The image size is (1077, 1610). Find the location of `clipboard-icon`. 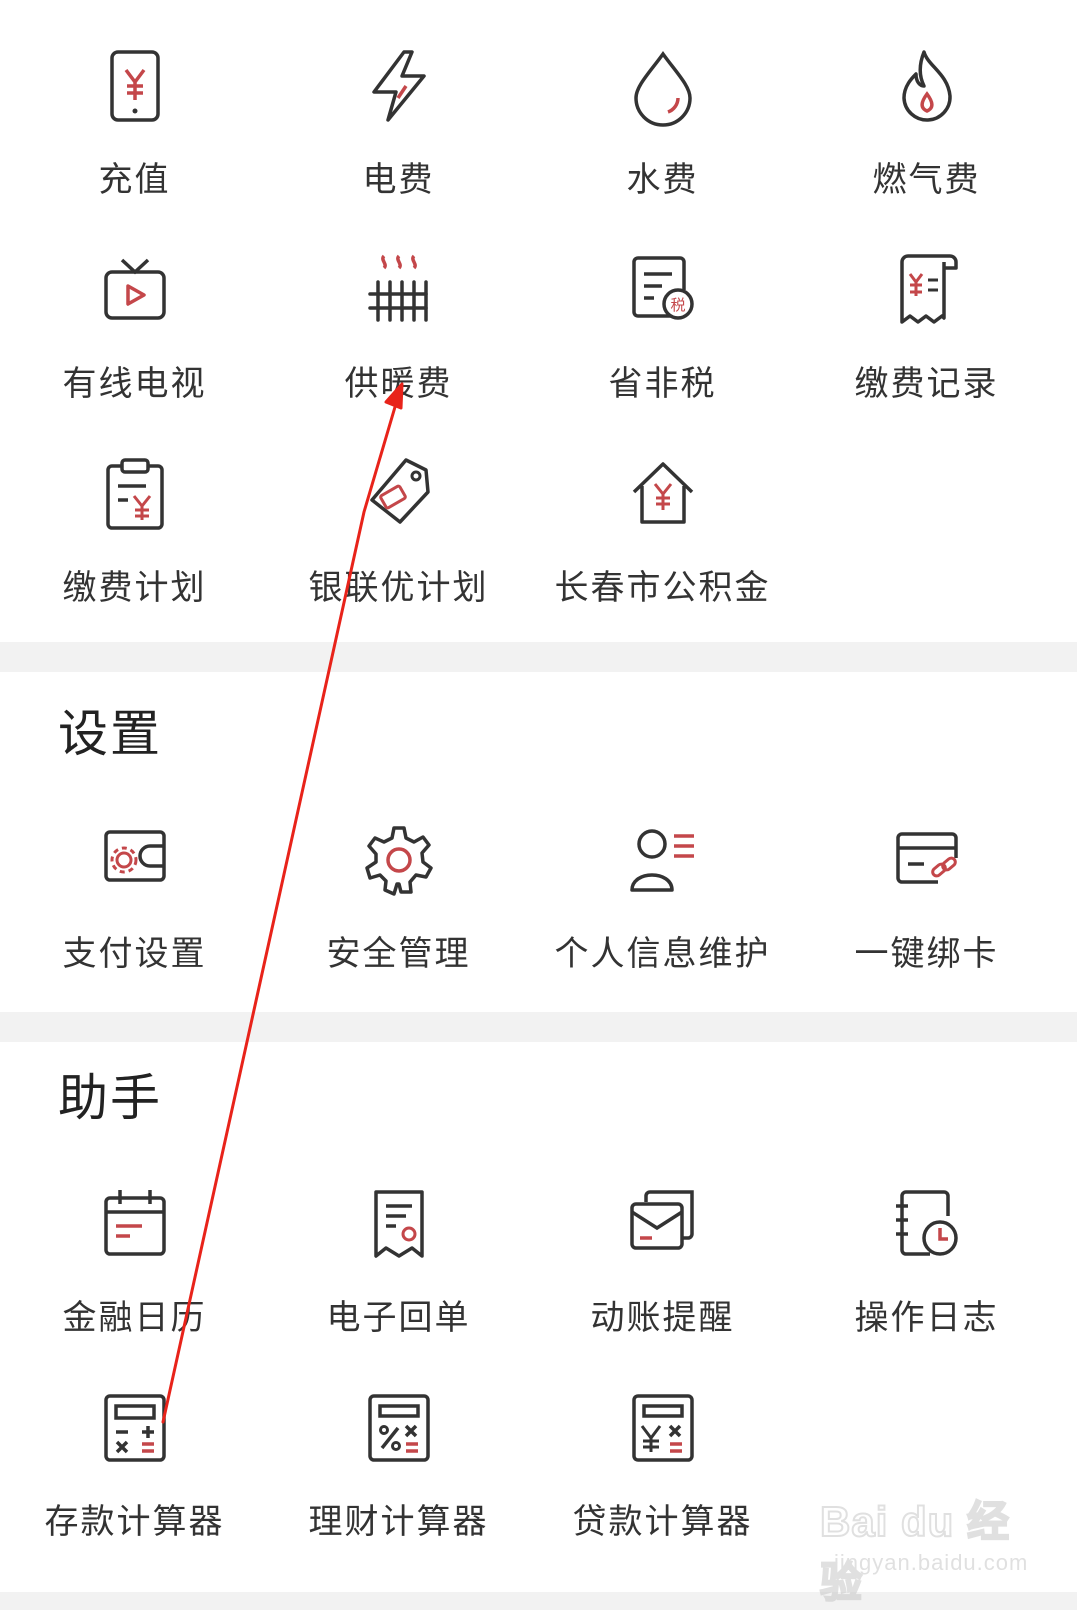

clipboard-icon is located at coordinates (135, 494).